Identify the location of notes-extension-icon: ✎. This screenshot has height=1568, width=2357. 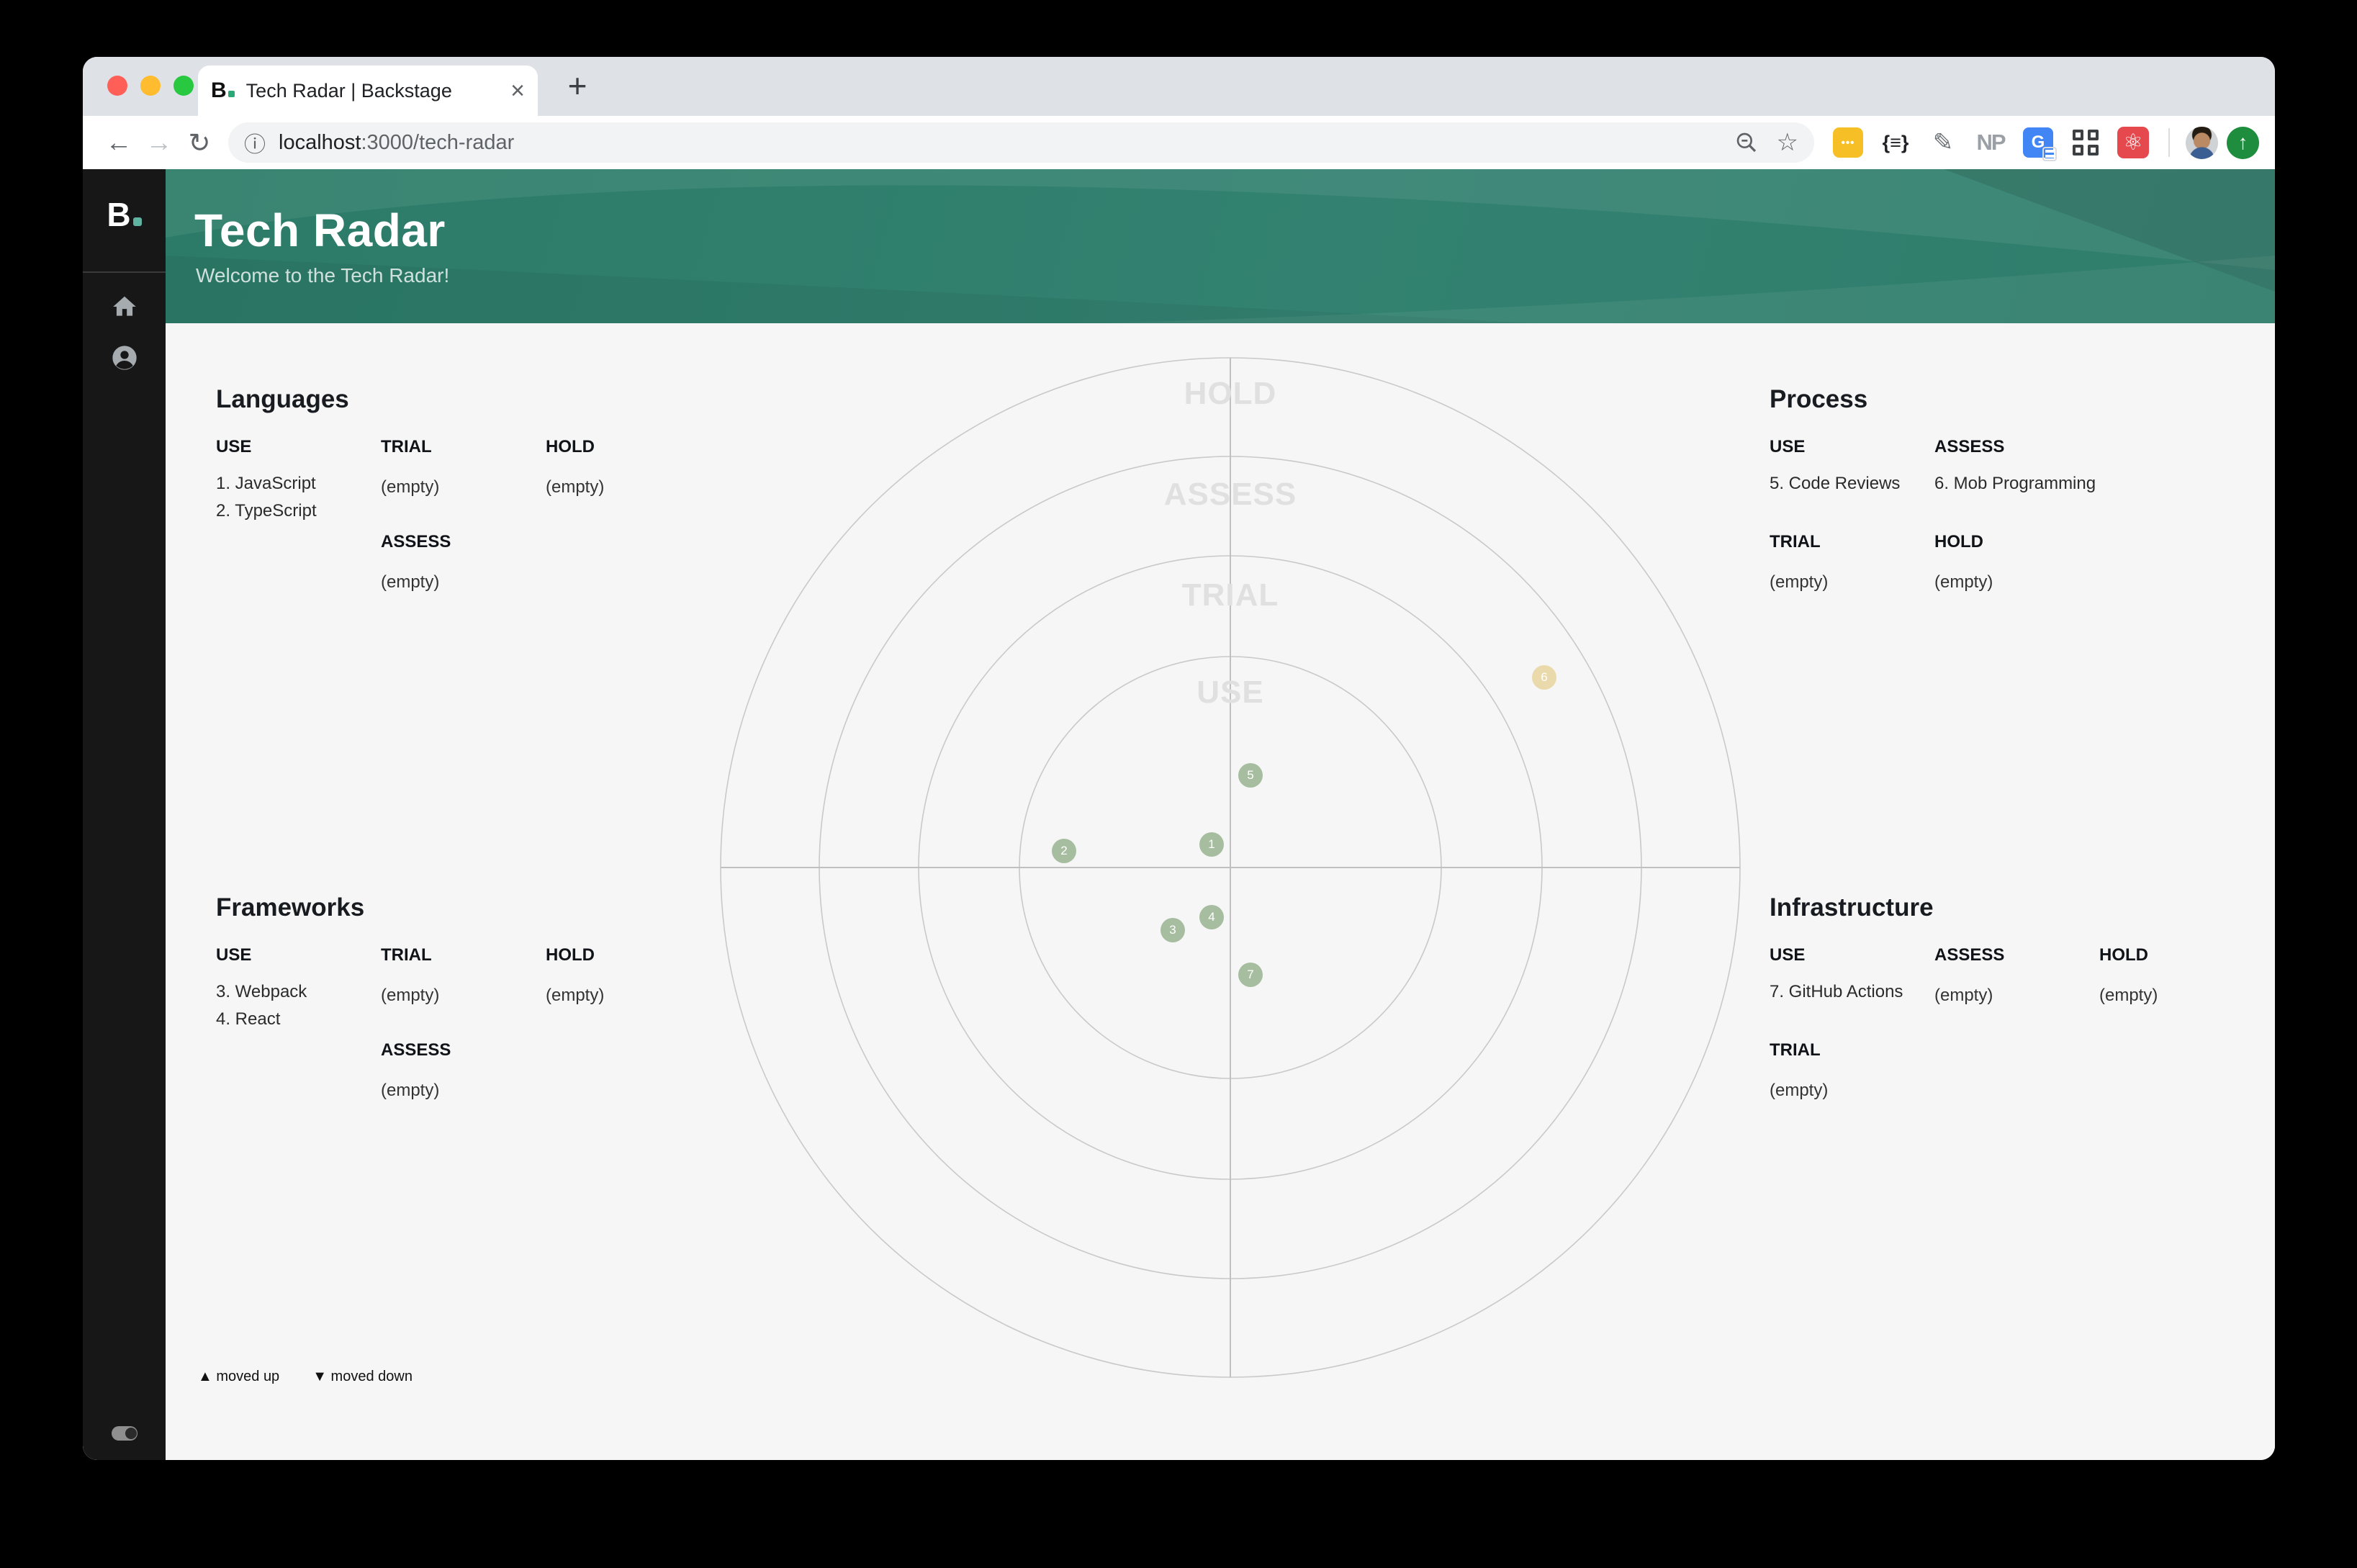
(1943, 142).